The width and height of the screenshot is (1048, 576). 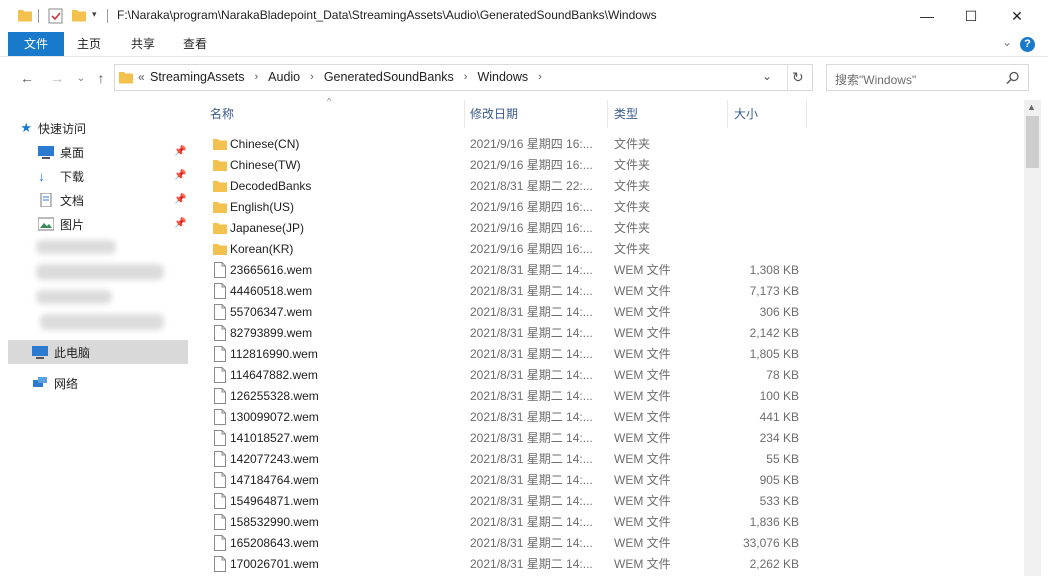 What do you see at coordinates (98, 128) in the screenshot?
I see `nav-quick-access: ★ 快速访问` at bounding box center [98, 128].